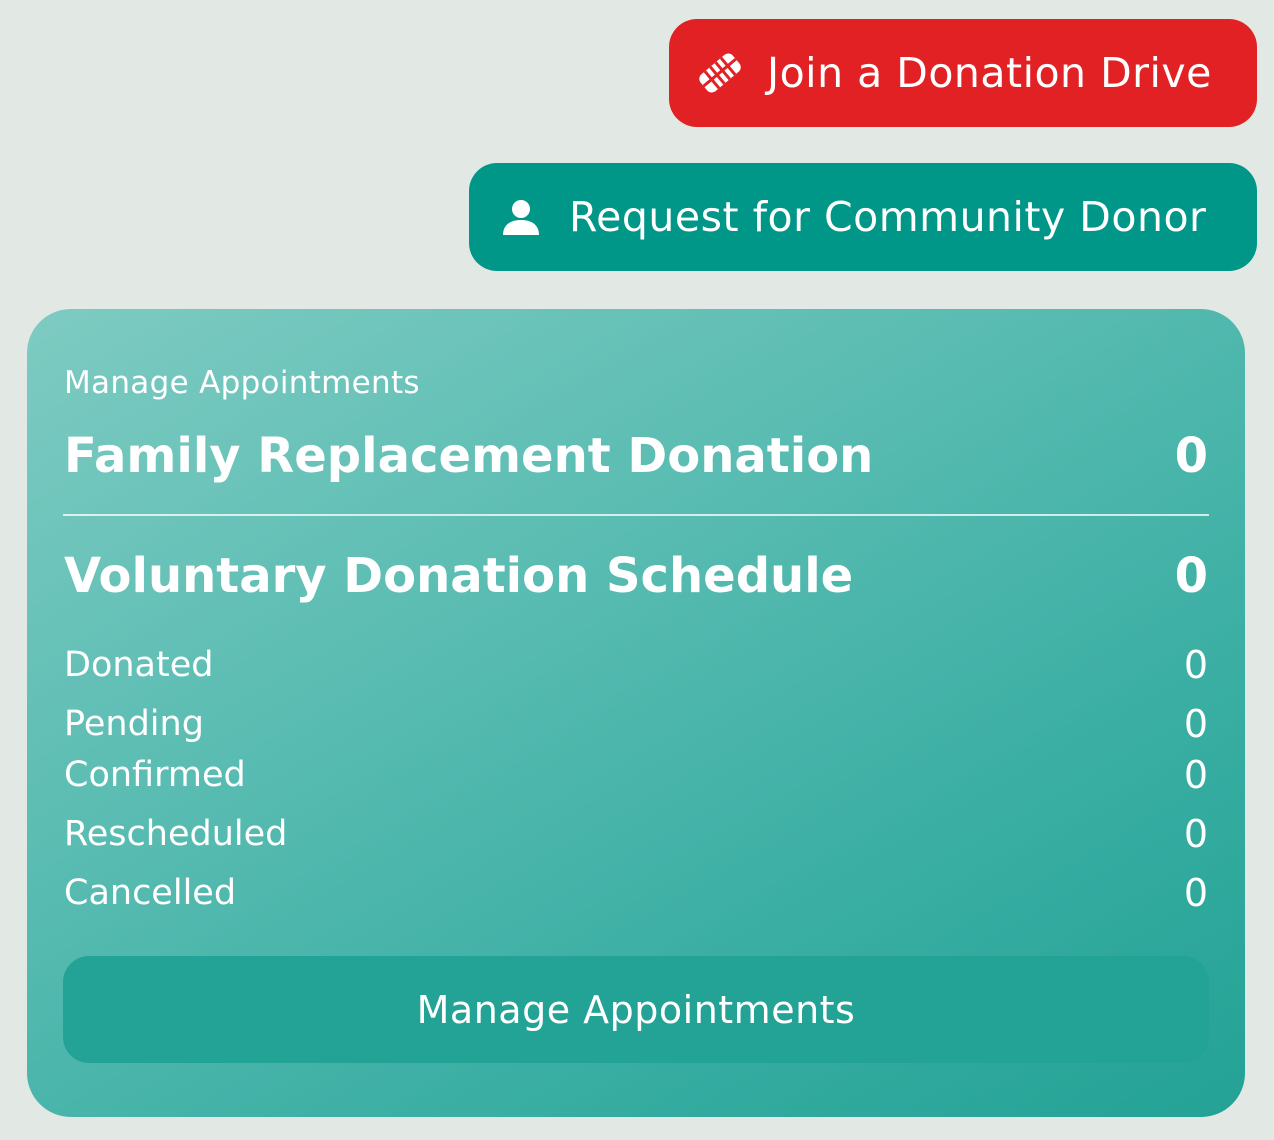 This screenshot has width=1274, height=1140. What do you see at coordinates (720, 73) in the screenshot?
I see `handshake-icon` at bounding box center [720, 73].